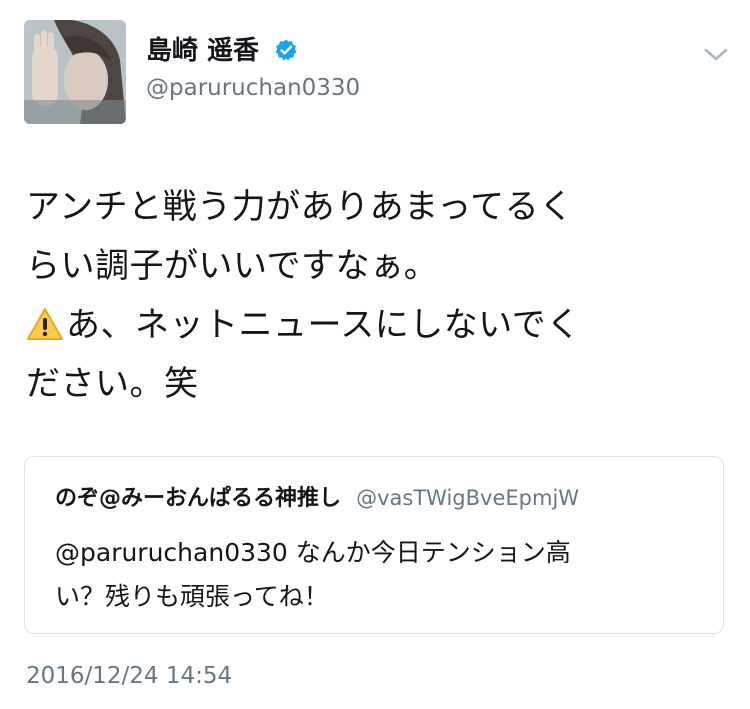 This screenshot has width=750, height=709. I want to click on tweet-text-line: あ、ネットニュースにしないでく, so click(366, 325).